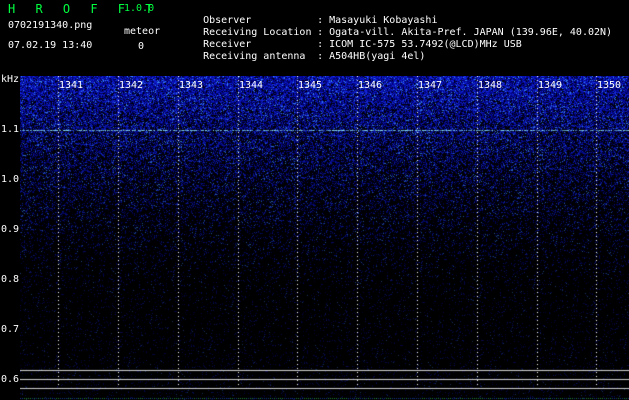 This screenshot has height=400, width=629. I want to click on time-label-1345: 1345, so click(310, 85).